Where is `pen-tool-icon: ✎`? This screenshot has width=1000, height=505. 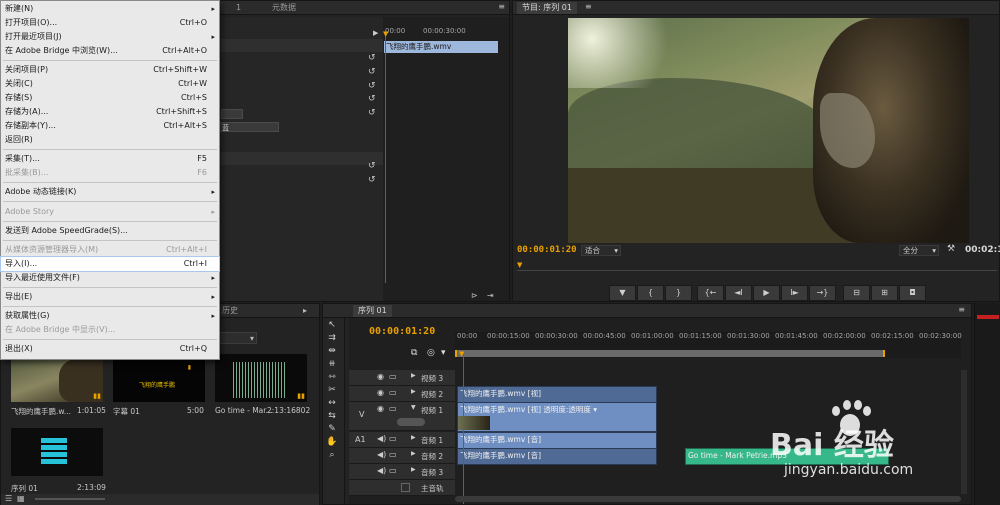
pen-tool-icon: ✎ is located at coordinates (332, 429).